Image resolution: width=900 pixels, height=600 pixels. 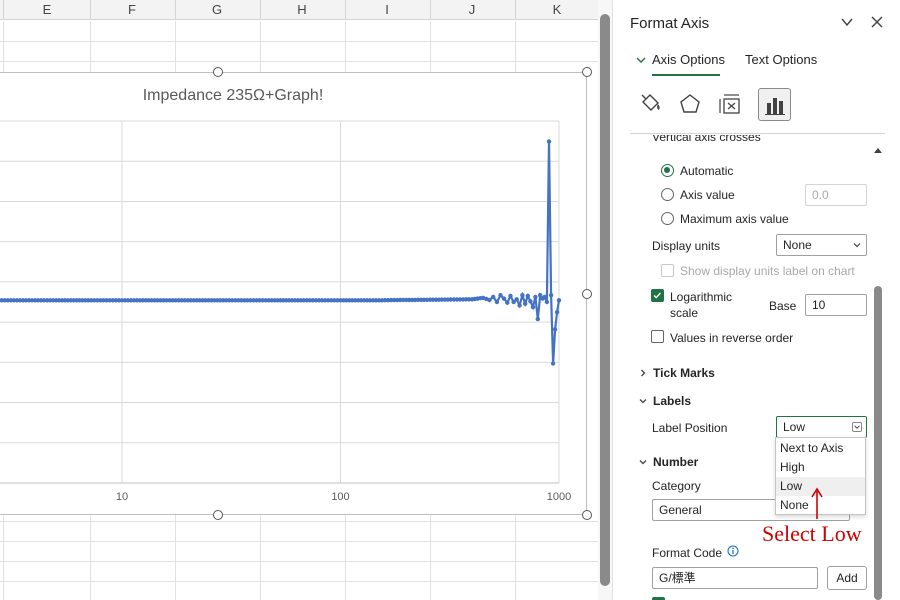 I want to click on values-reverse-label: Values in reverse order, so click(x=731, y=338).